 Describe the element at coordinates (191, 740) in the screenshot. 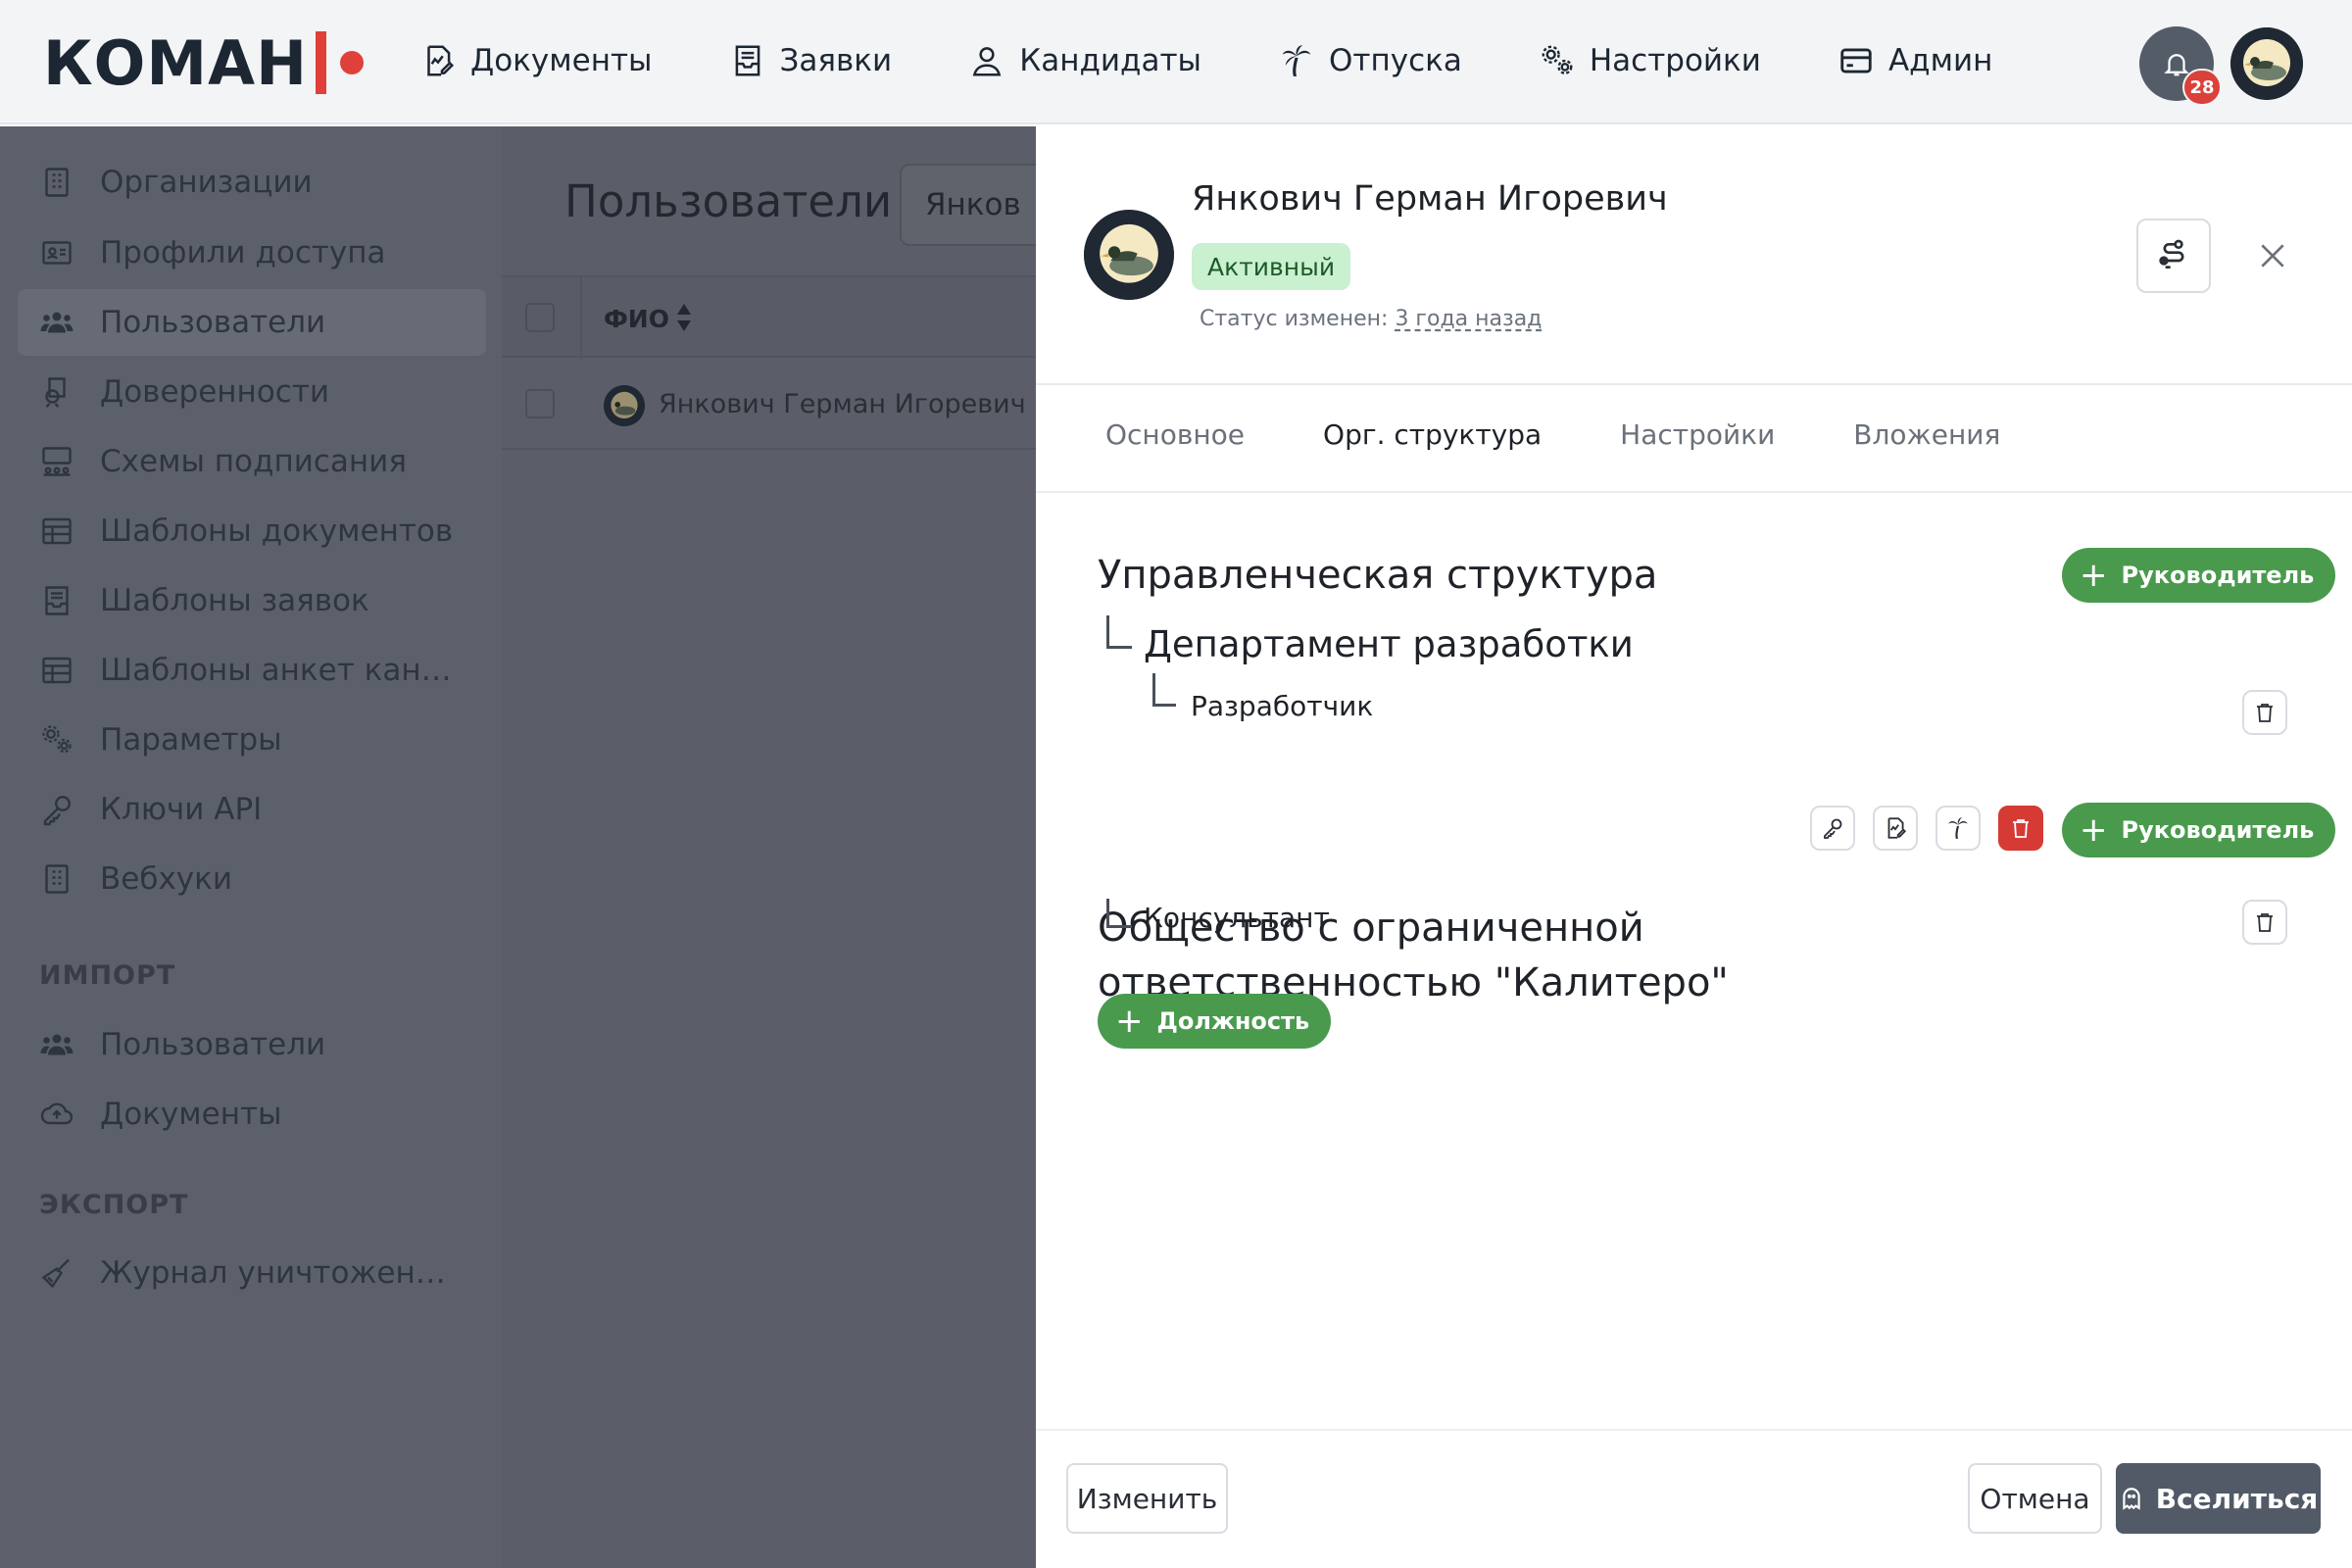

I see `sidebar-item-label: Параметры` at that location.